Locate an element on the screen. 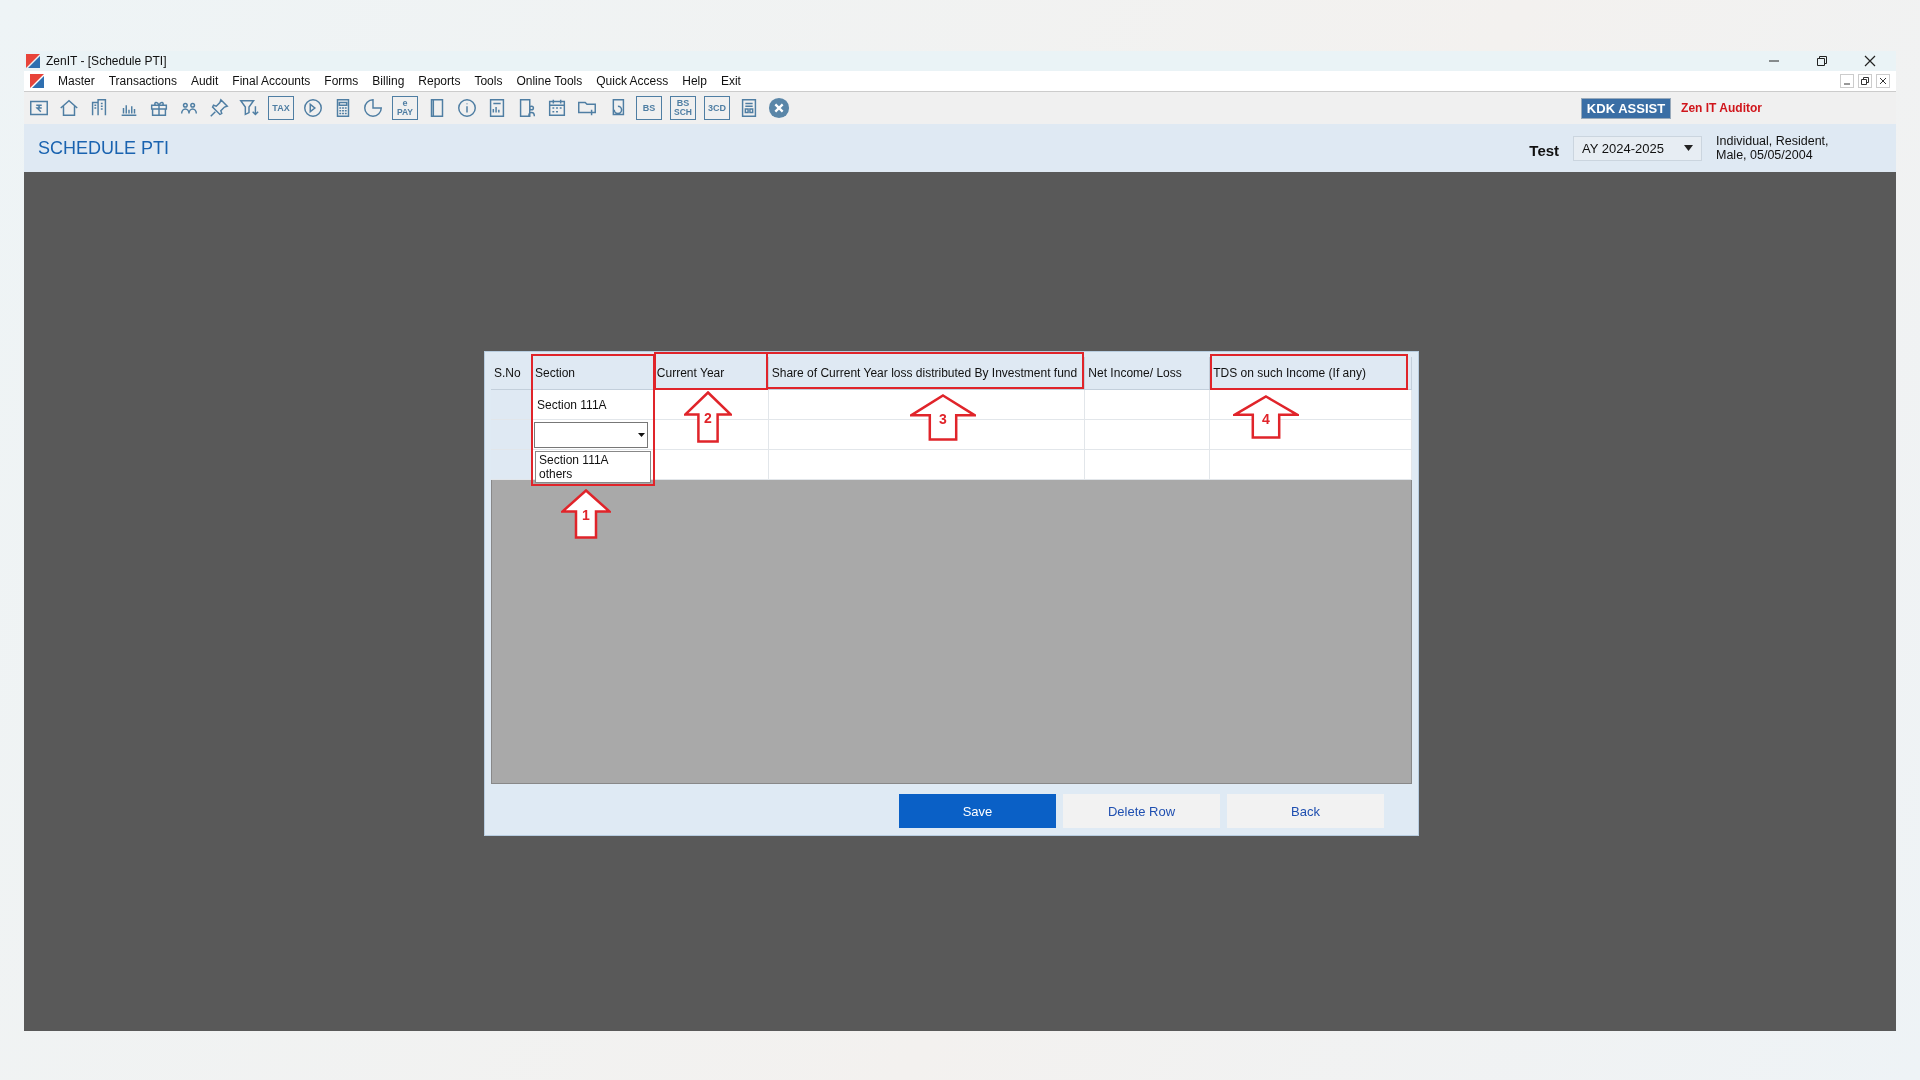 The height and width of the screenshot is (1080, 1920). dropdown-option: Section 111A is located at coordinates (593, 460).